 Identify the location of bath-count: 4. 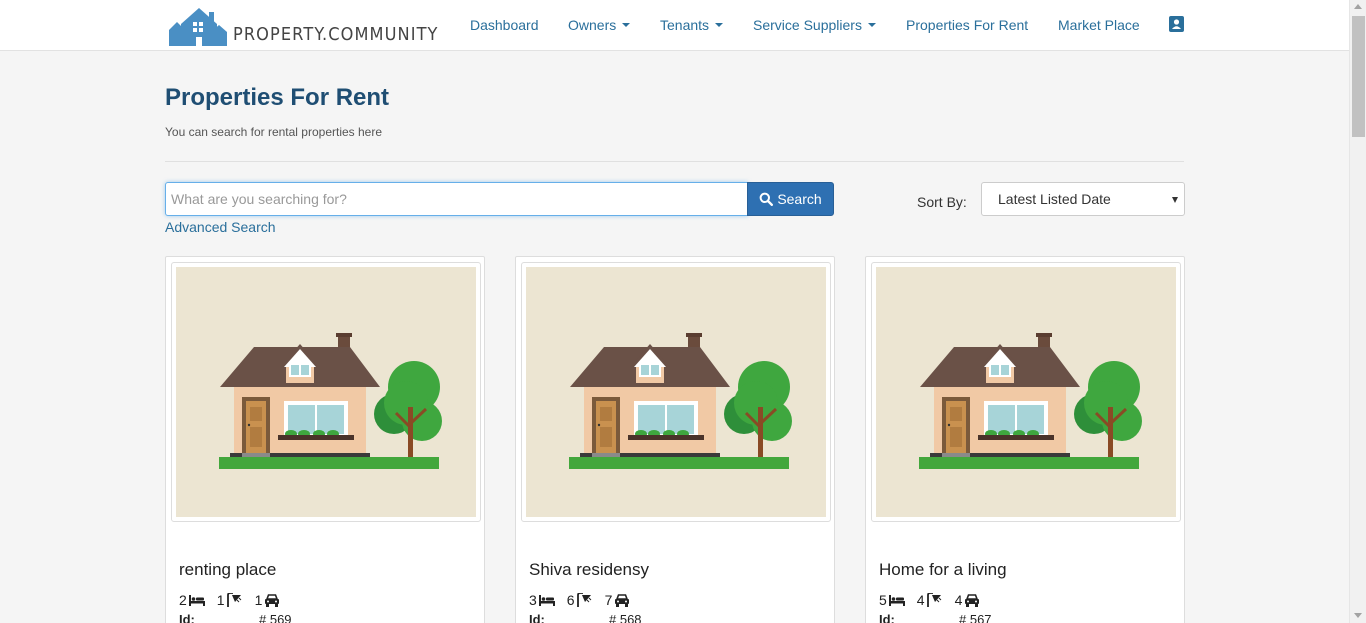
(930, 600).